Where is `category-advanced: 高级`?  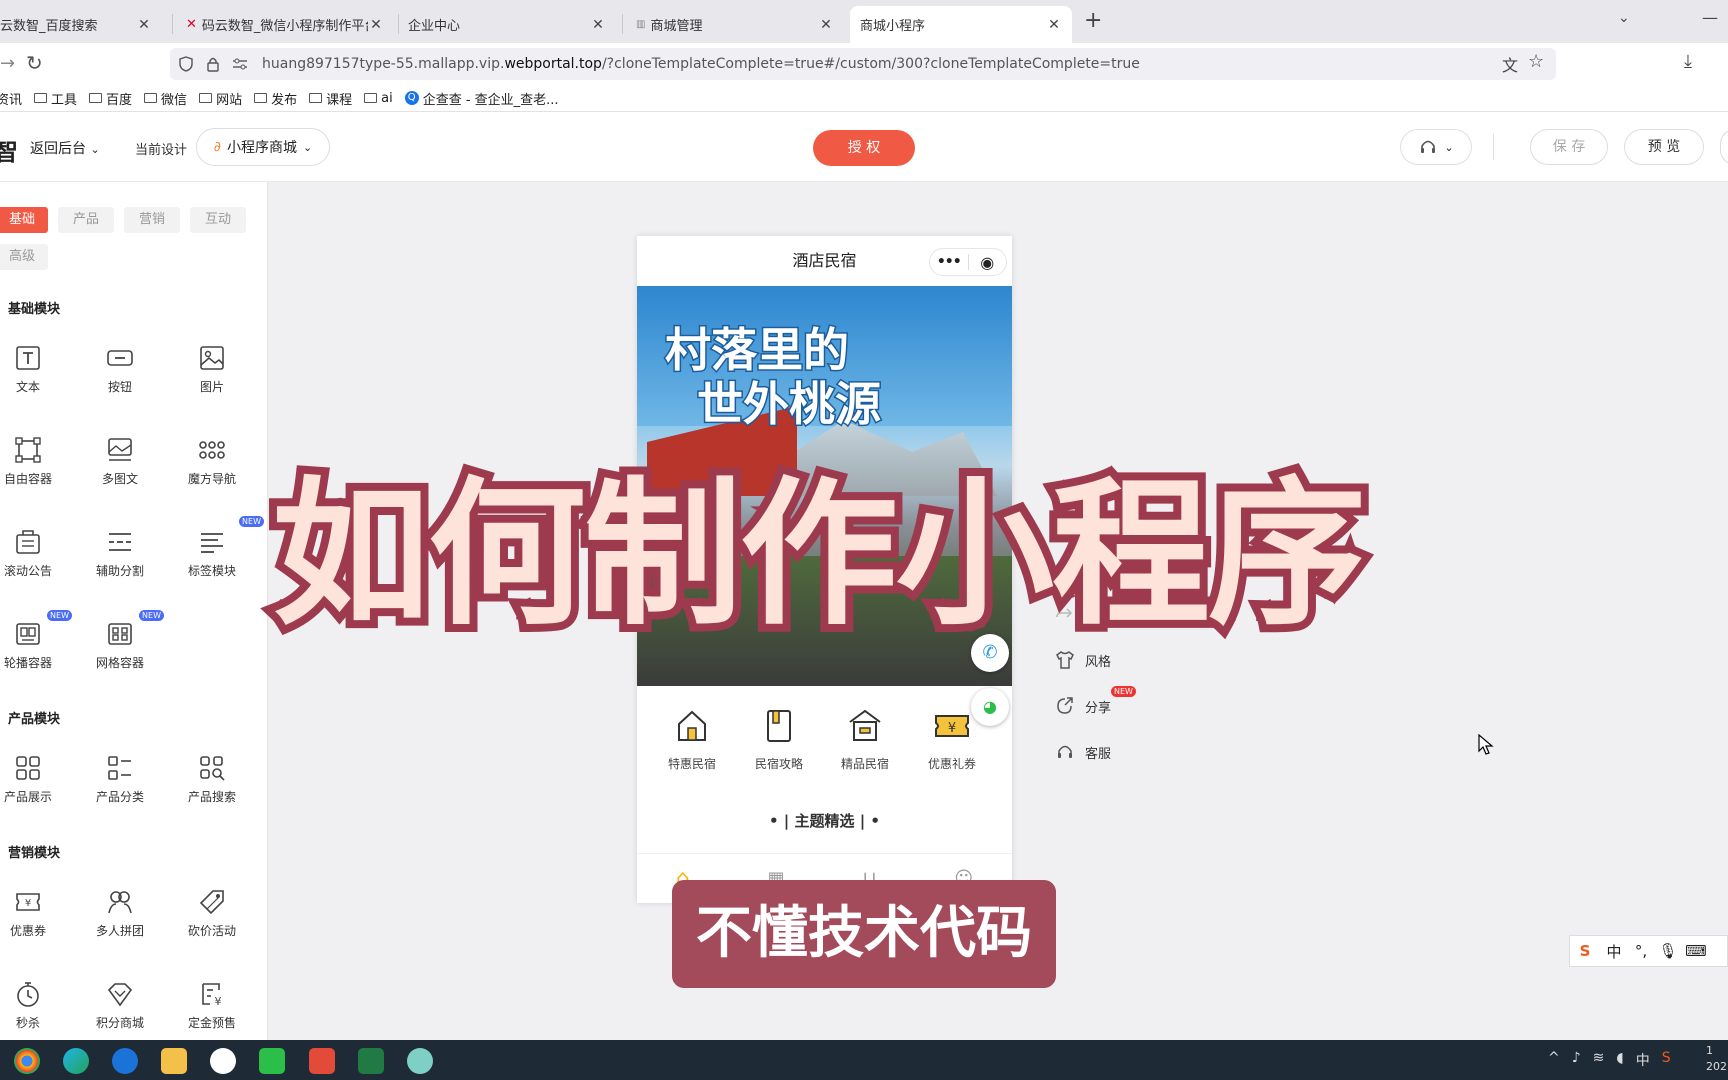 category-advanced: 高级 is located at coordinates (24, 257).